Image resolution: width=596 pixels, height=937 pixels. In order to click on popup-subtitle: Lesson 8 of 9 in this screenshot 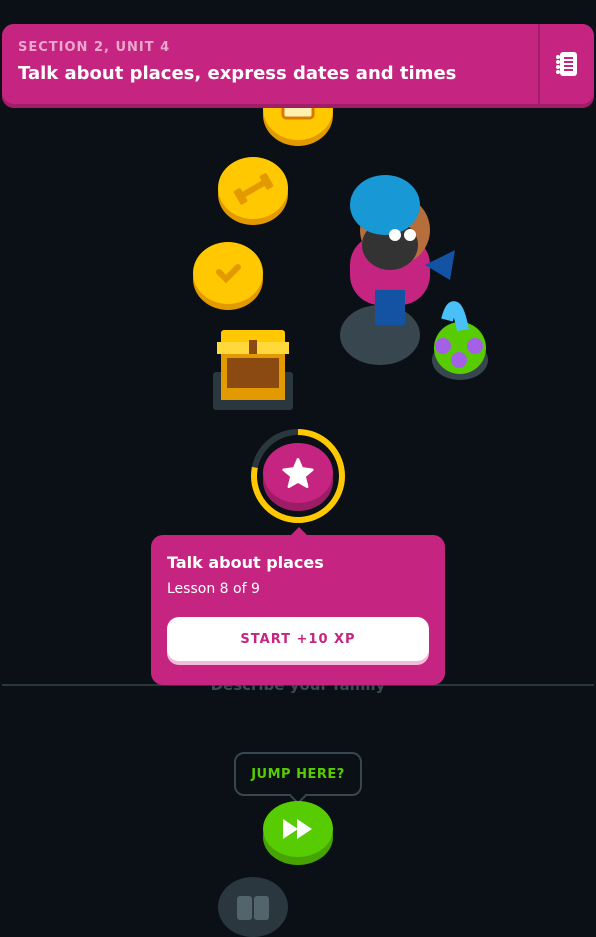, I will do `click(213, 589)`.